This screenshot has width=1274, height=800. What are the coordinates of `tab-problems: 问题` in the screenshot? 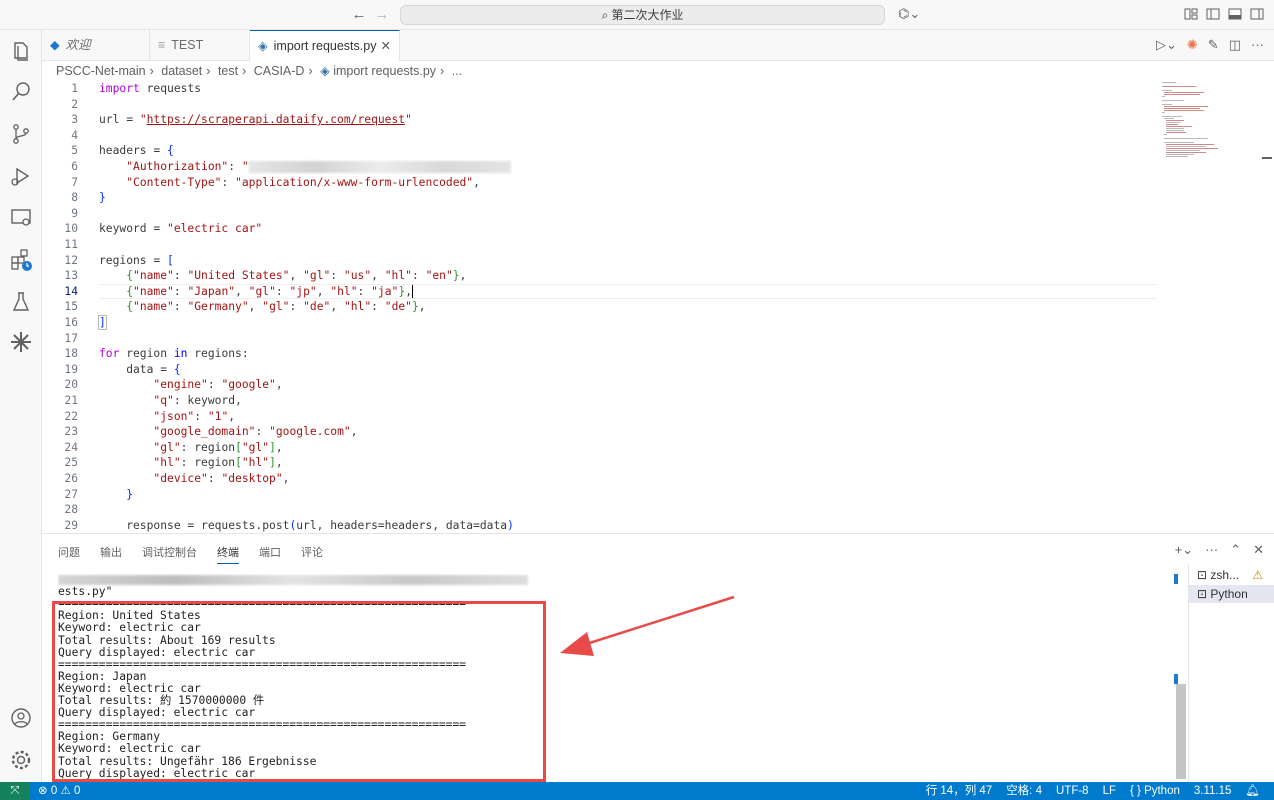 It's located at (69, 554).